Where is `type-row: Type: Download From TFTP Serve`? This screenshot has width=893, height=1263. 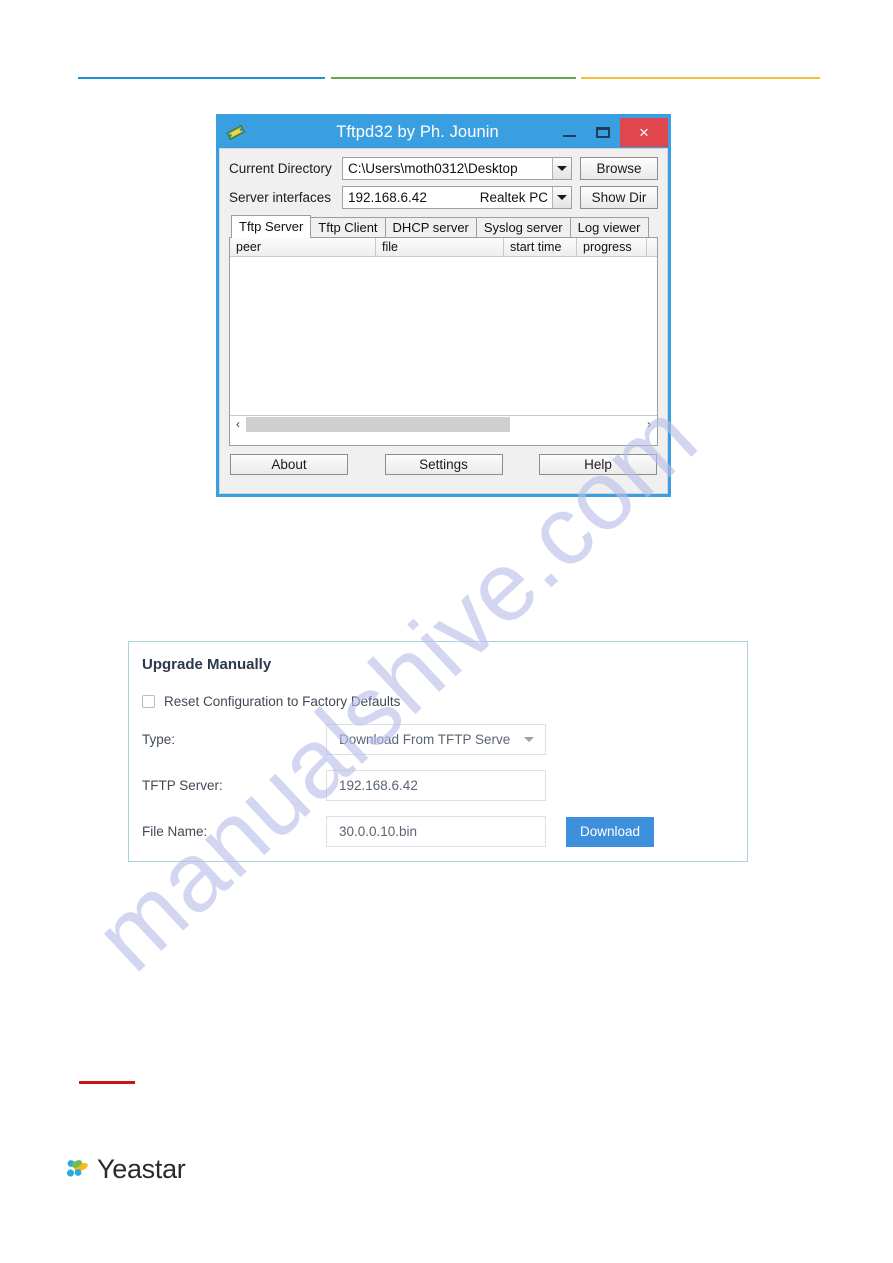
type-row: Type: Download From TFTP Serve is located at coordinates (438, 739).